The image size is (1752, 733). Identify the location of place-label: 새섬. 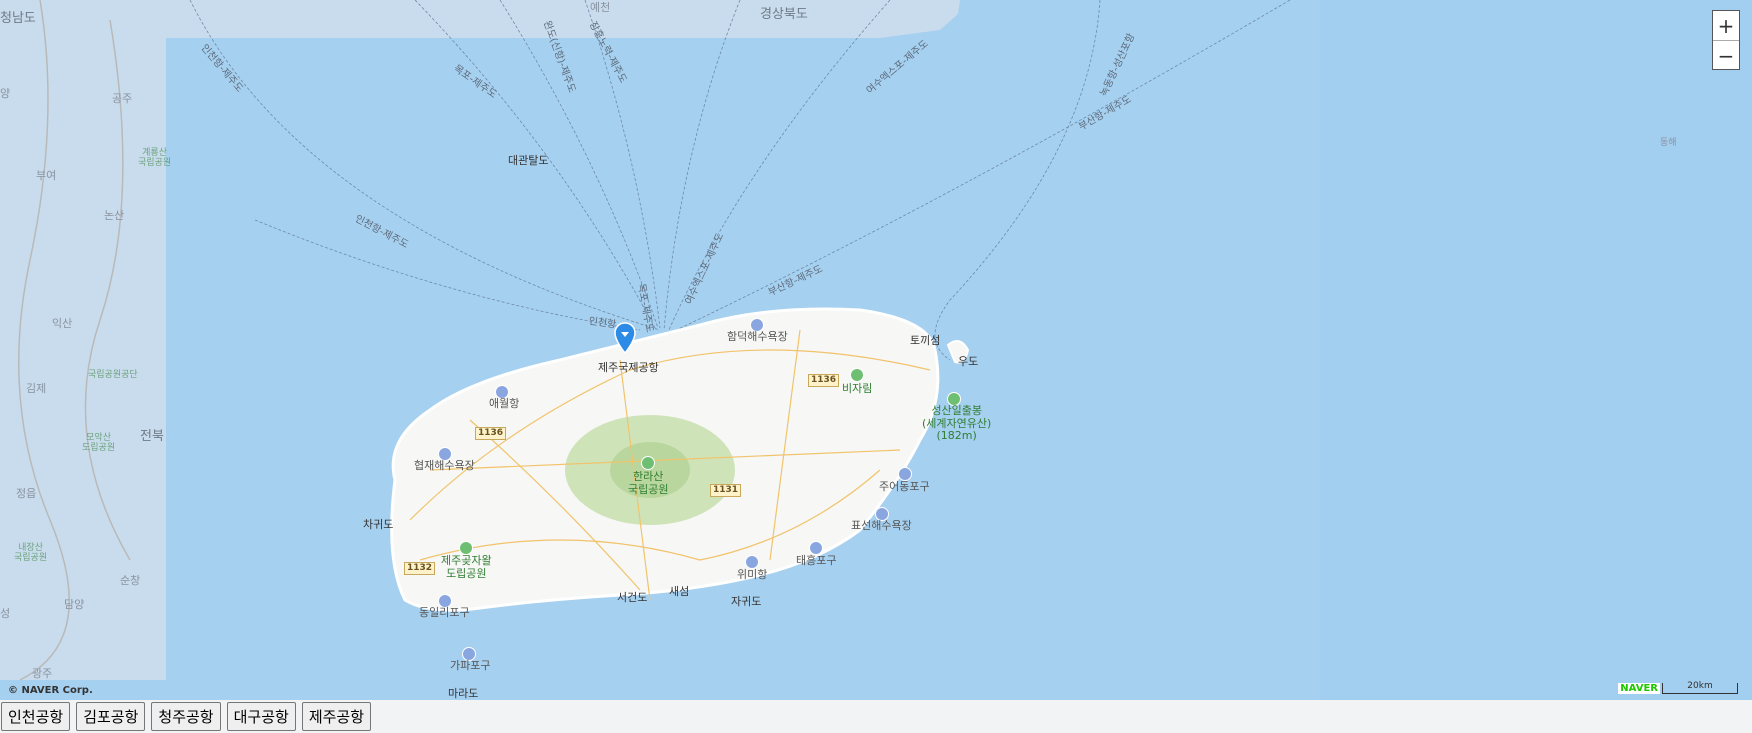
(679, 591).